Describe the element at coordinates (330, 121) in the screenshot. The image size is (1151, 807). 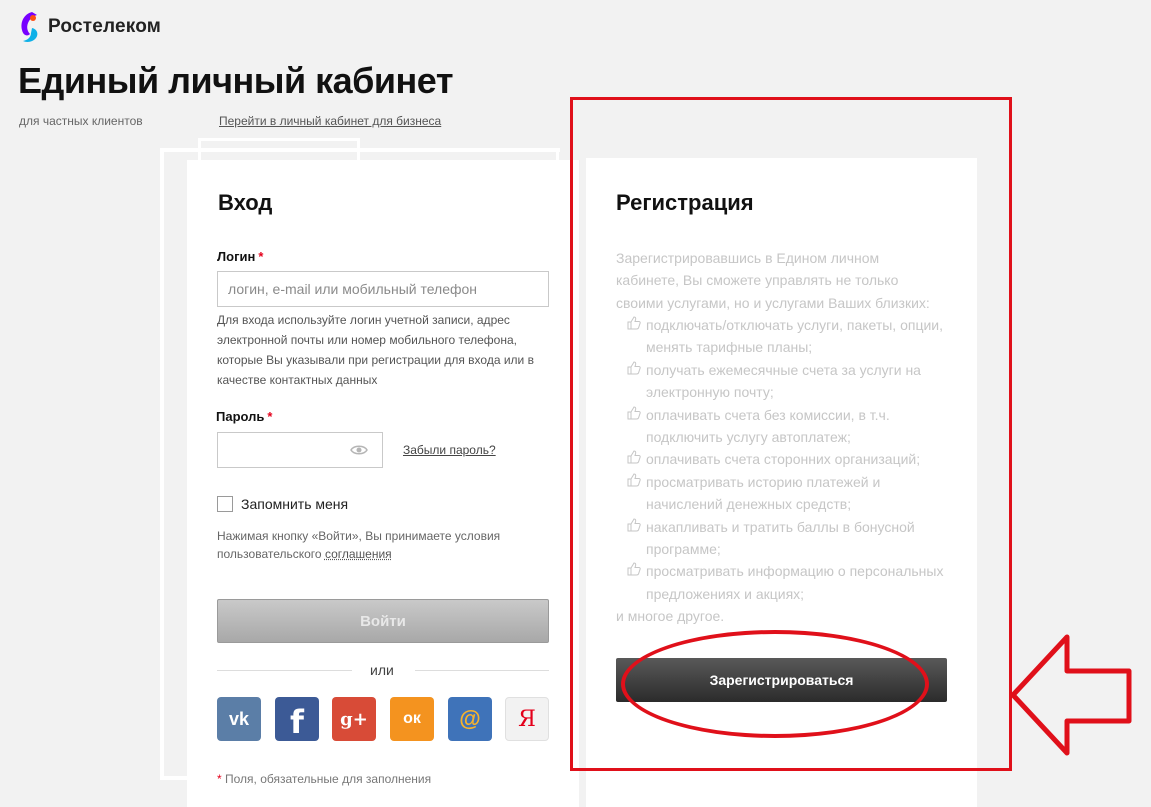
I see `business-cabinet-link: Перейти в личный кабинет для бизнеса` at that location.